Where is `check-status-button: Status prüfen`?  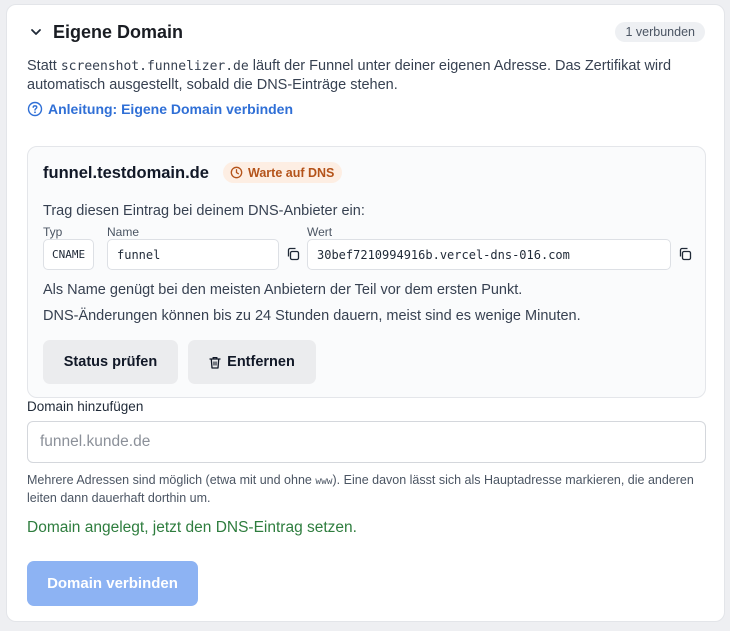
check-status-button: Status prüfen is located at coordinates (110, 362).